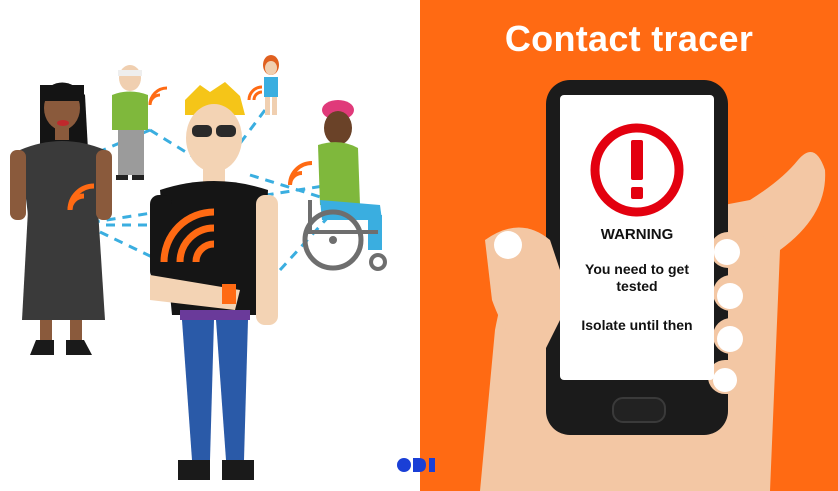 This screenshot has width=838, height=491. I want to click on person-wheelchair-user, so click(337, 185).